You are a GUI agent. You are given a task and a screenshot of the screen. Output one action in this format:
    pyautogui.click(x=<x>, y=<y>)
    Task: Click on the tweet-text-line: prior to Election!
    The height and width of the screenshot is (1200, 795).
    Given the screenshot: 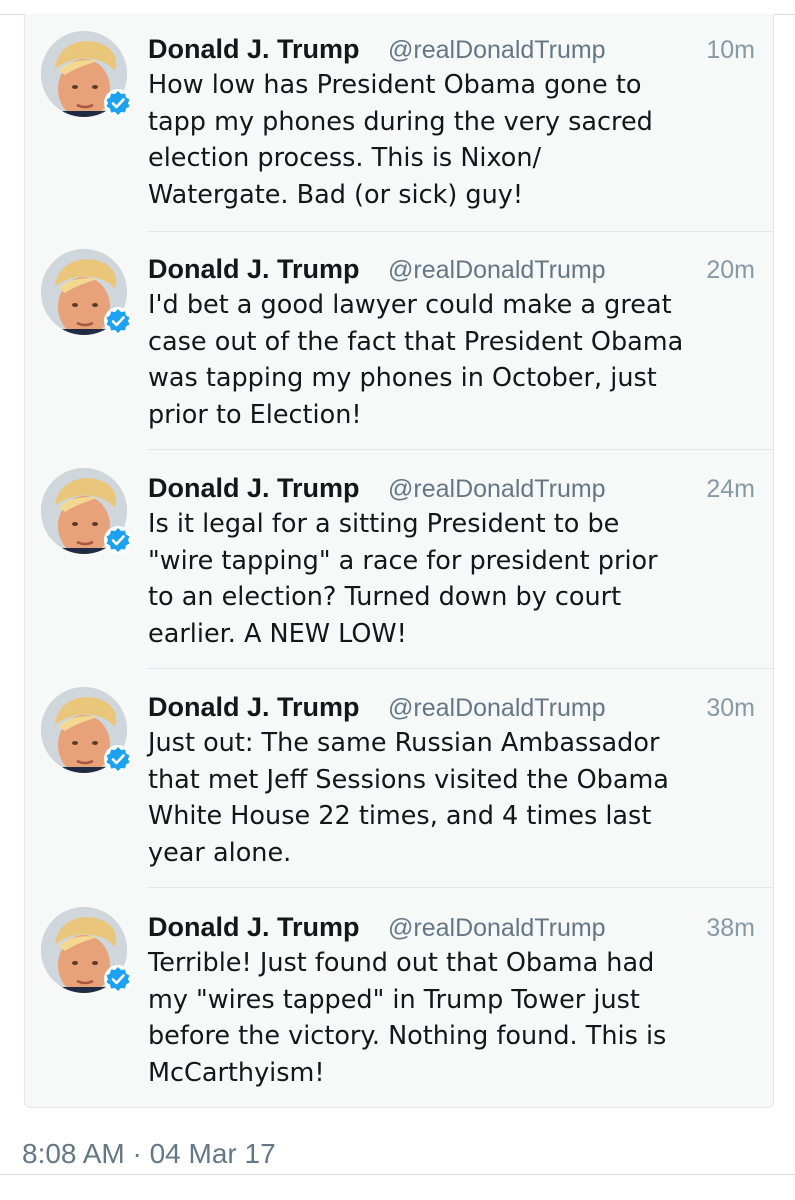 What is the action you would take?
    pyautogui.click(x=255, y=414)
    